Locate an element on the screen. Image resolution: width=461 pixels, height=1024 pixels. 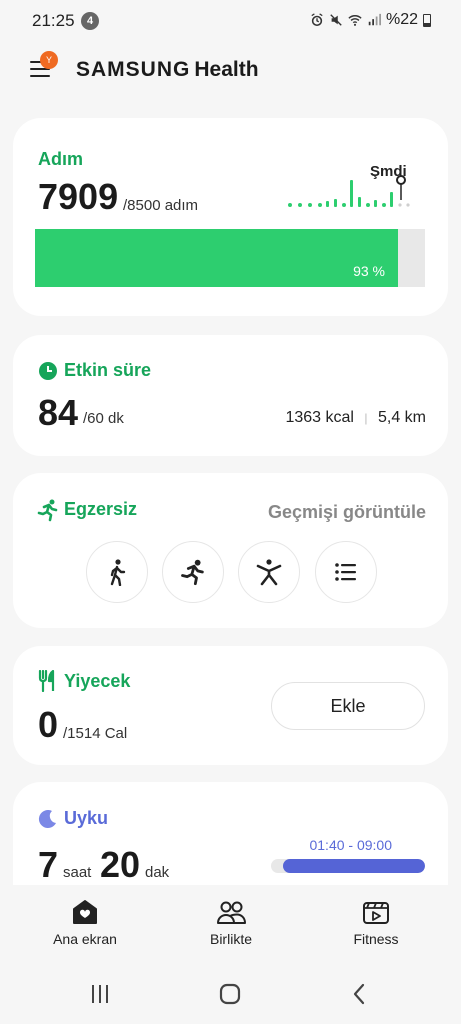
menu-badge: Y is located at coordinates (49, 60).